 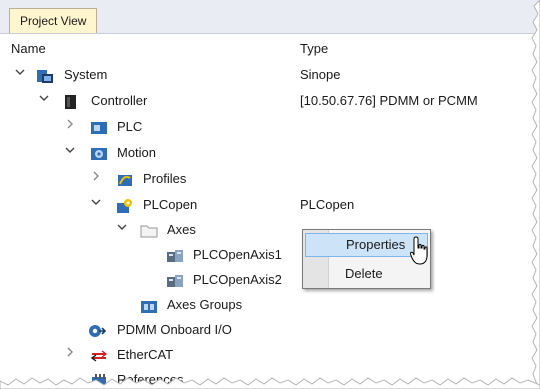 I want to click on motion-icon, so click(x=99, y=153).